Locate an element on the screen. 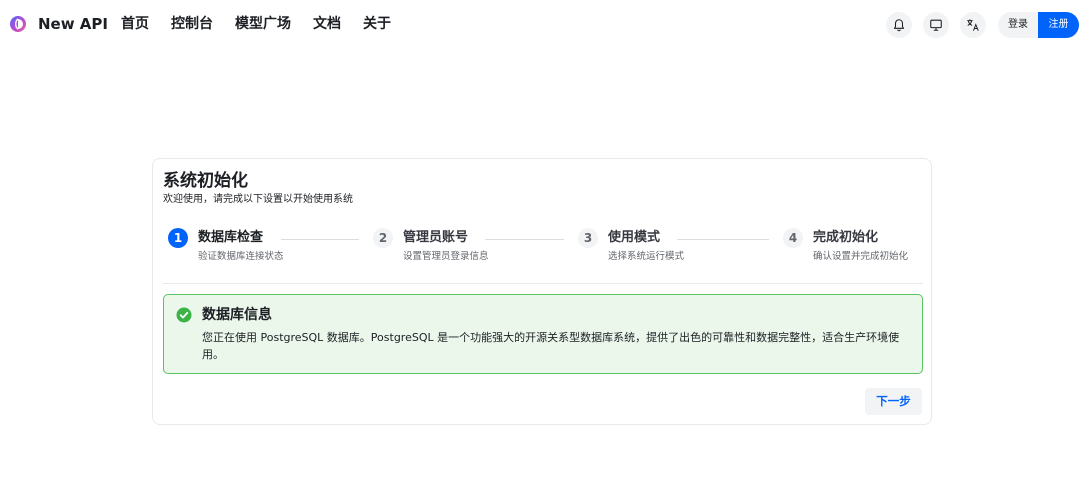 The width and height of the screenshot is (1080, 502). nav-item-docs: 文档 is located at coordinates (327, 24).